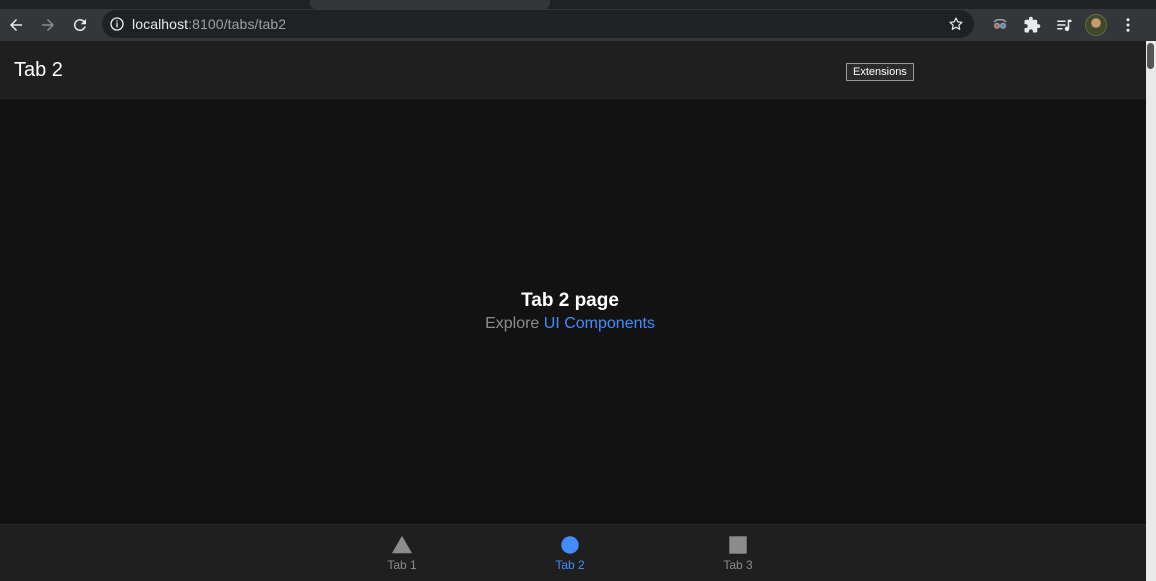 The width and height of the screenshot is (1156, 581). Describe the element at coordinates (237, 24) in the screenshot. I see `url-path: :8100/tabs/tab2` at that location.